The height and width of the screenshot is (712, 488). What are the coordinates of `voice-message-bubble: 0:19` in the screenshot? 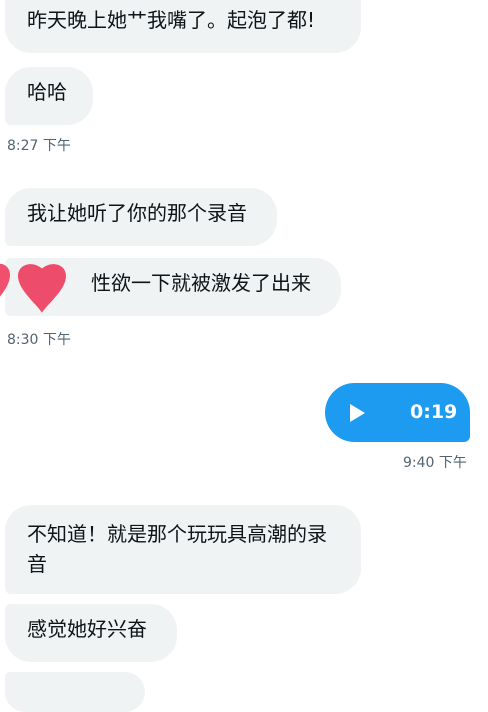 It's located at (397, 412).